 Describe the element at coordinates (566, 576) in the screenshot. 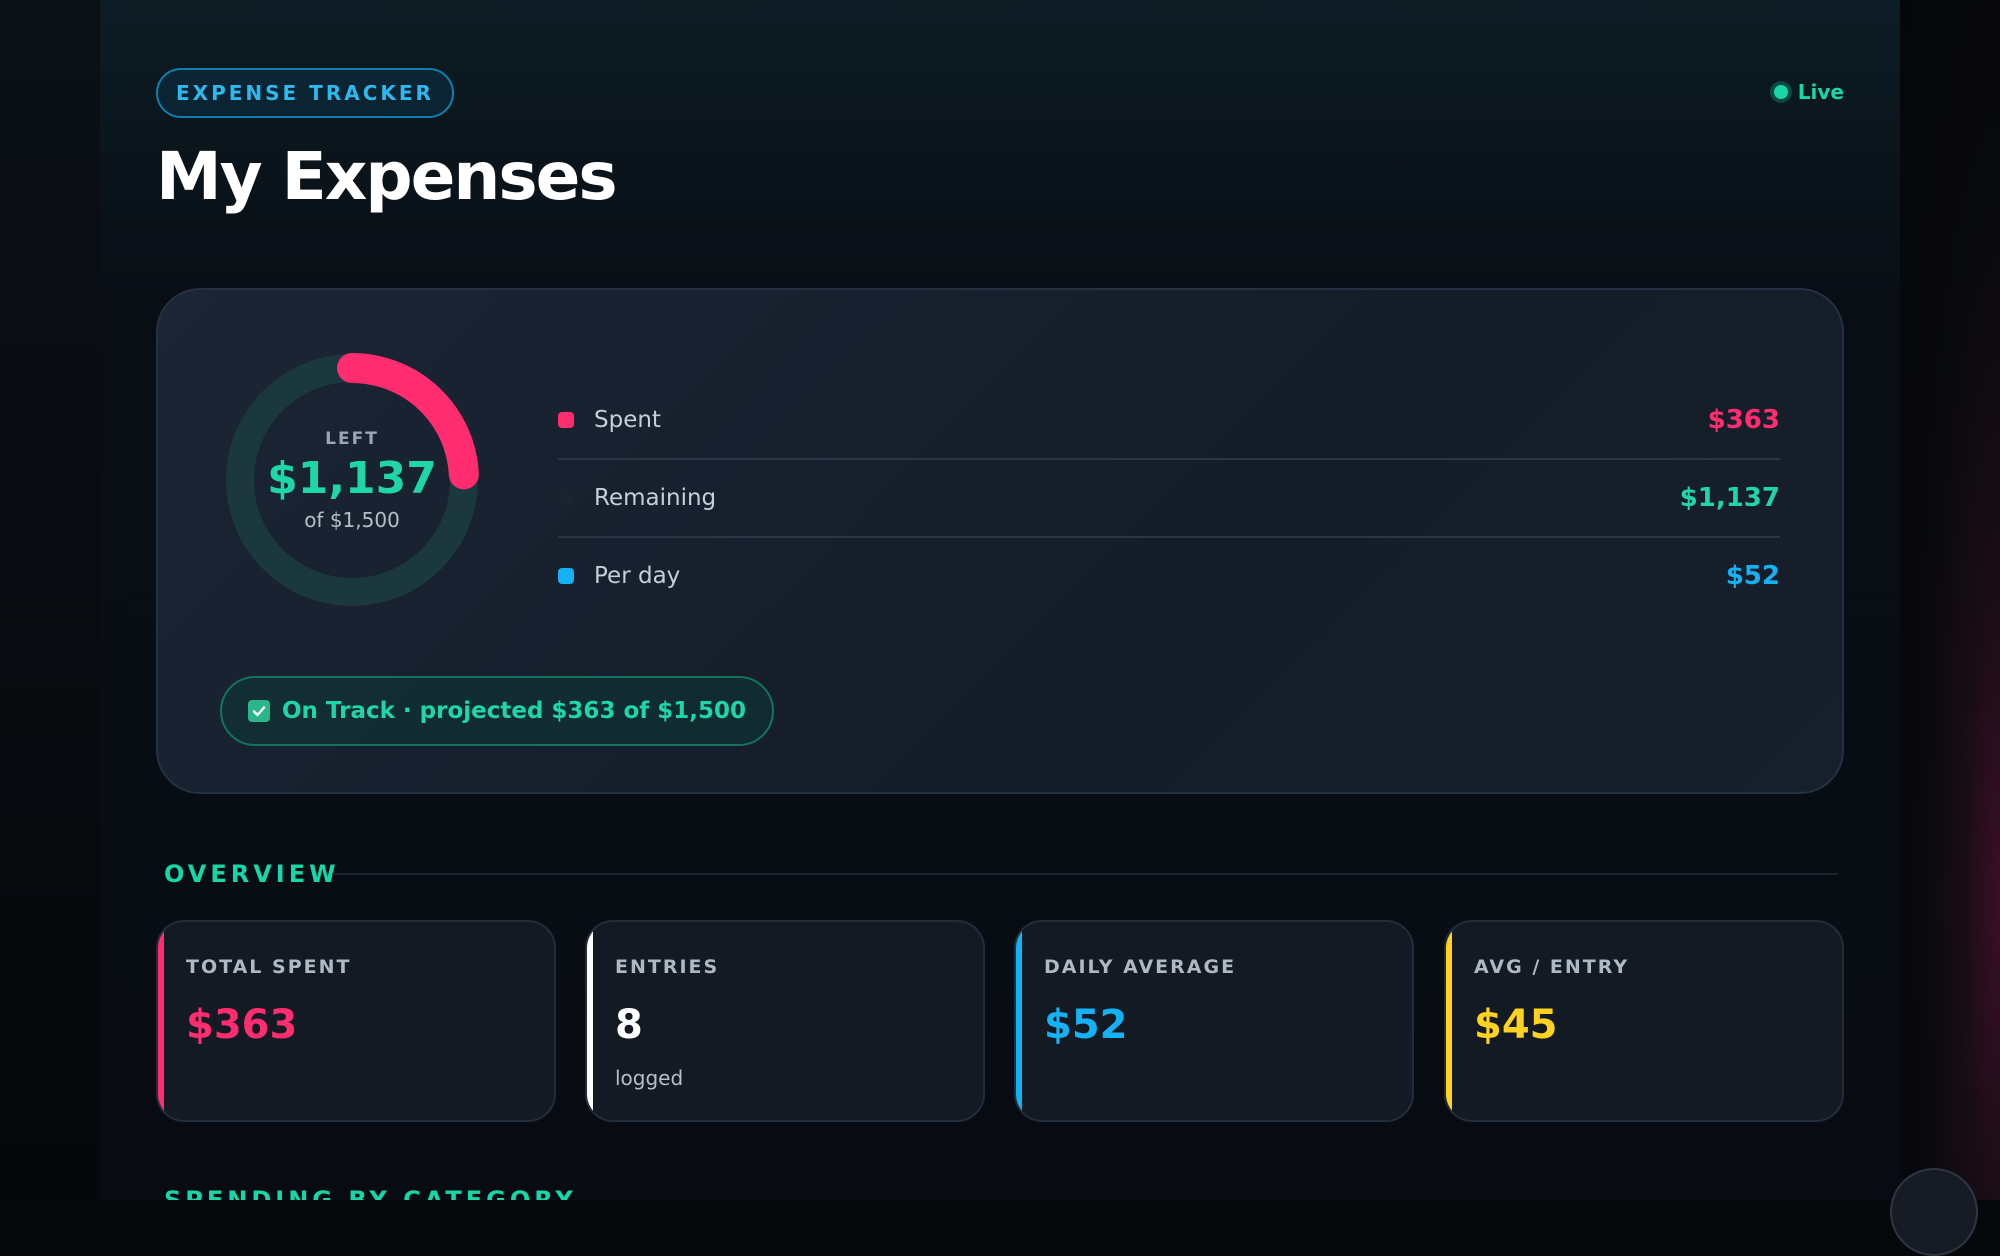

I see `per-day-legend-icon` at that location.